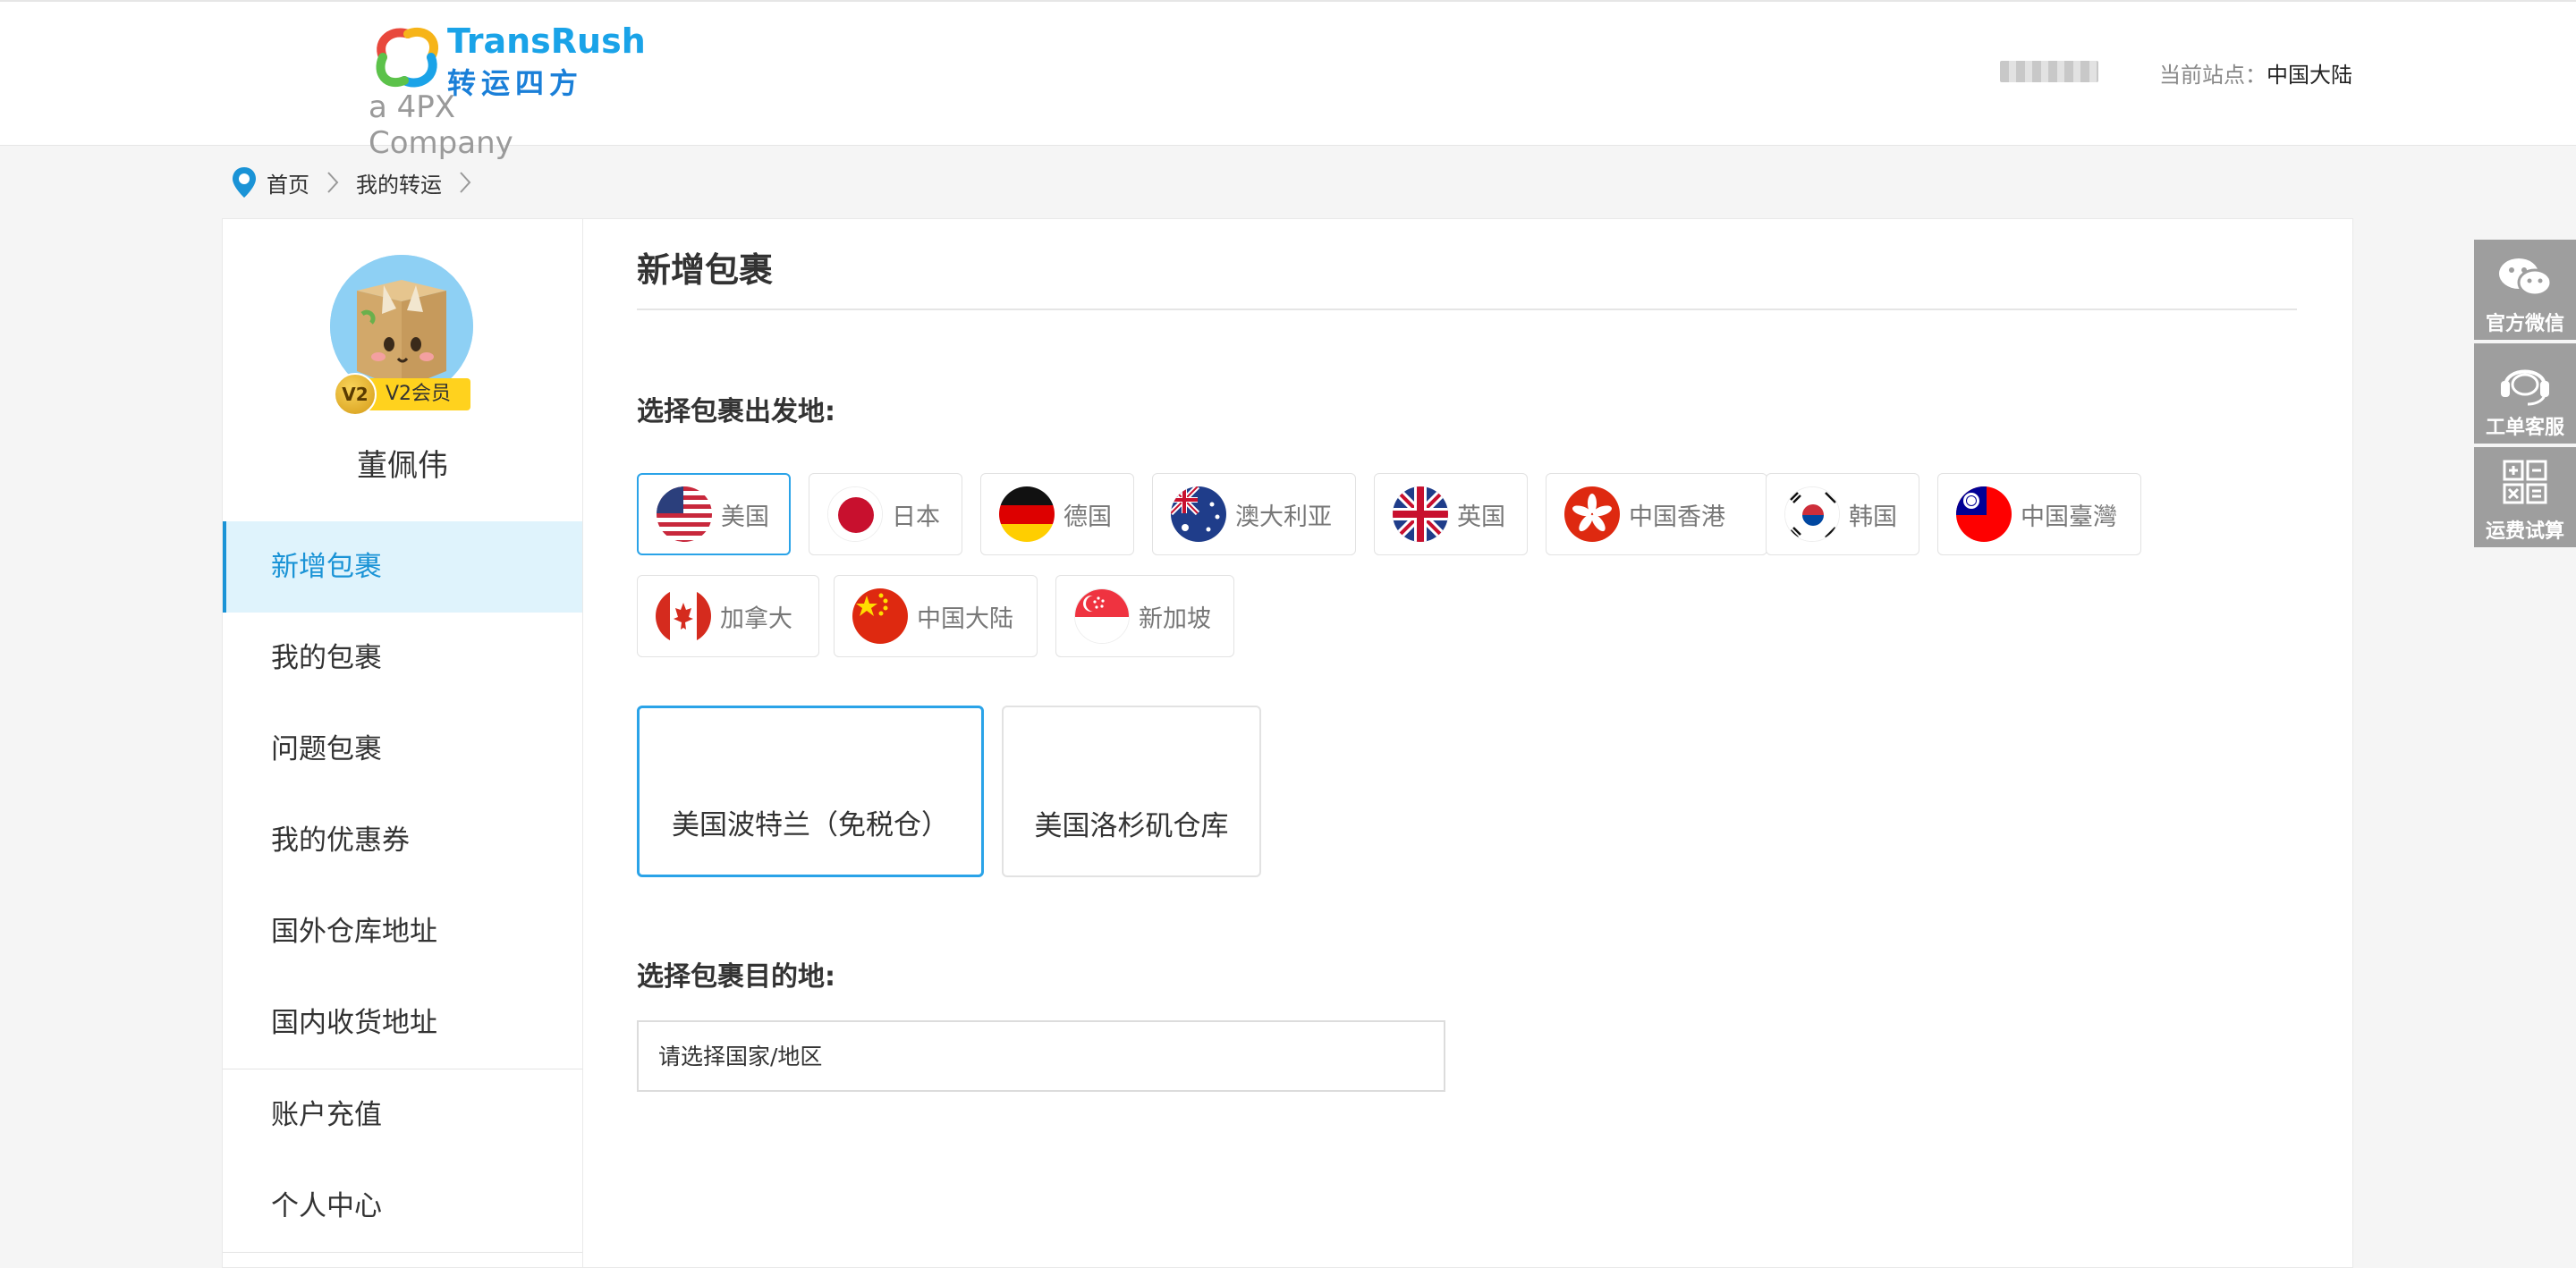  What do you see at coordinates (880, 616) in the screenshot?
I see `cn-flag-icon` at bounding box center [880, 616].